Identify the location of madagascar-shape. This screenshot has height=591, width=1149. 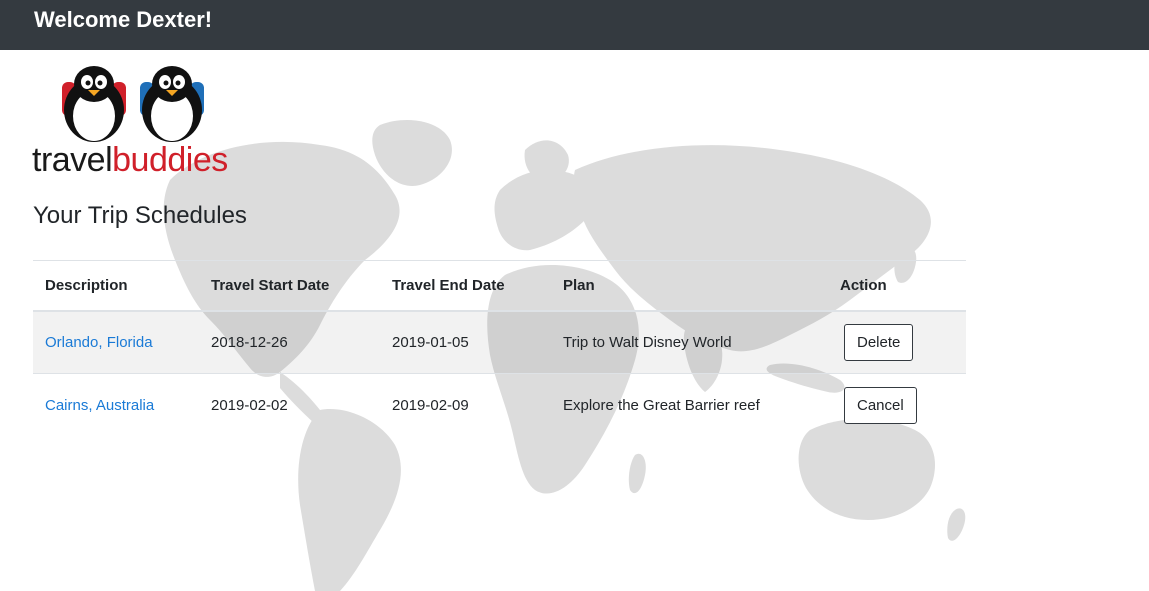
(637, 473).